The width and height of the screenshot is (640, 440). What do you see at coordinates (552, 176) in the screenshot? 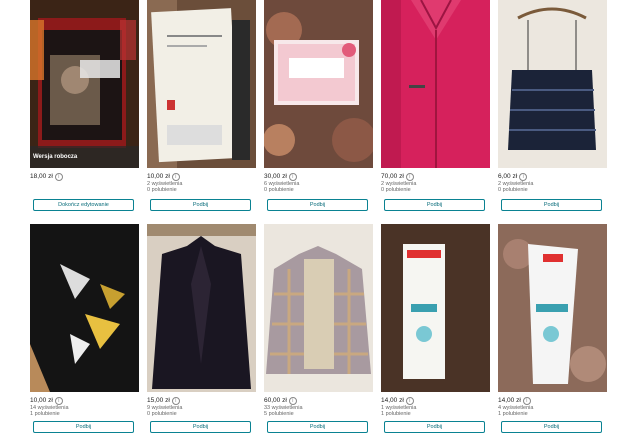
I see `price-row: 6,00 zł i` at bounding box center [552, 176].